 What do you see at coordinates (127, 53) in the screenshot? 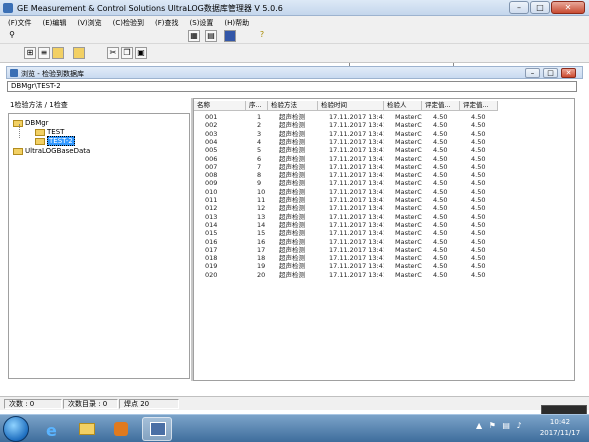
I see `copy-icon: ❐` at bounding box center [127, 53].